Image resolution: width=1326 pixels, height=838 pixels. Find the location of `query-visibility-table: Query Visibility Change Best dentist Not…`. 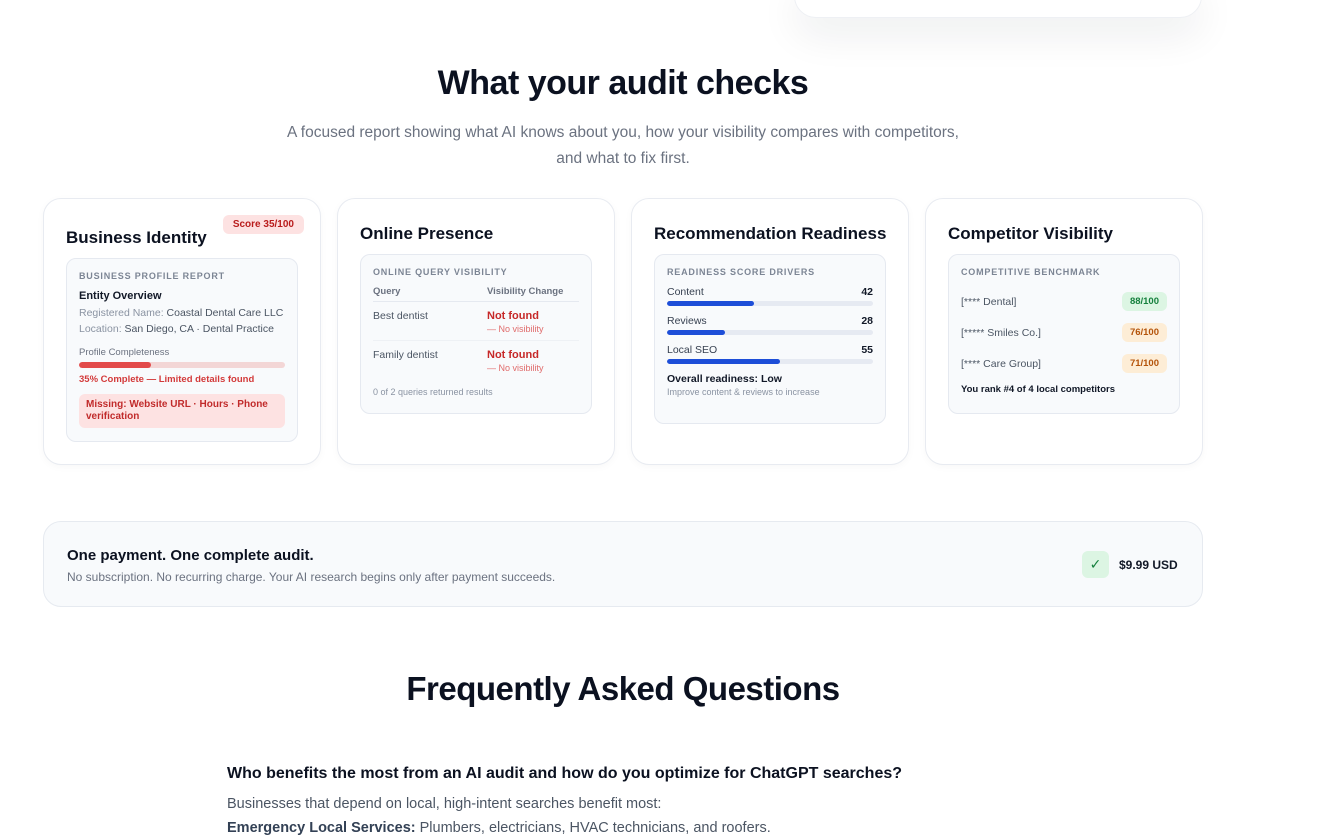

query-visibility-table: Query Visibility Change Best dentist Not… is located at coordinates (476, 332).